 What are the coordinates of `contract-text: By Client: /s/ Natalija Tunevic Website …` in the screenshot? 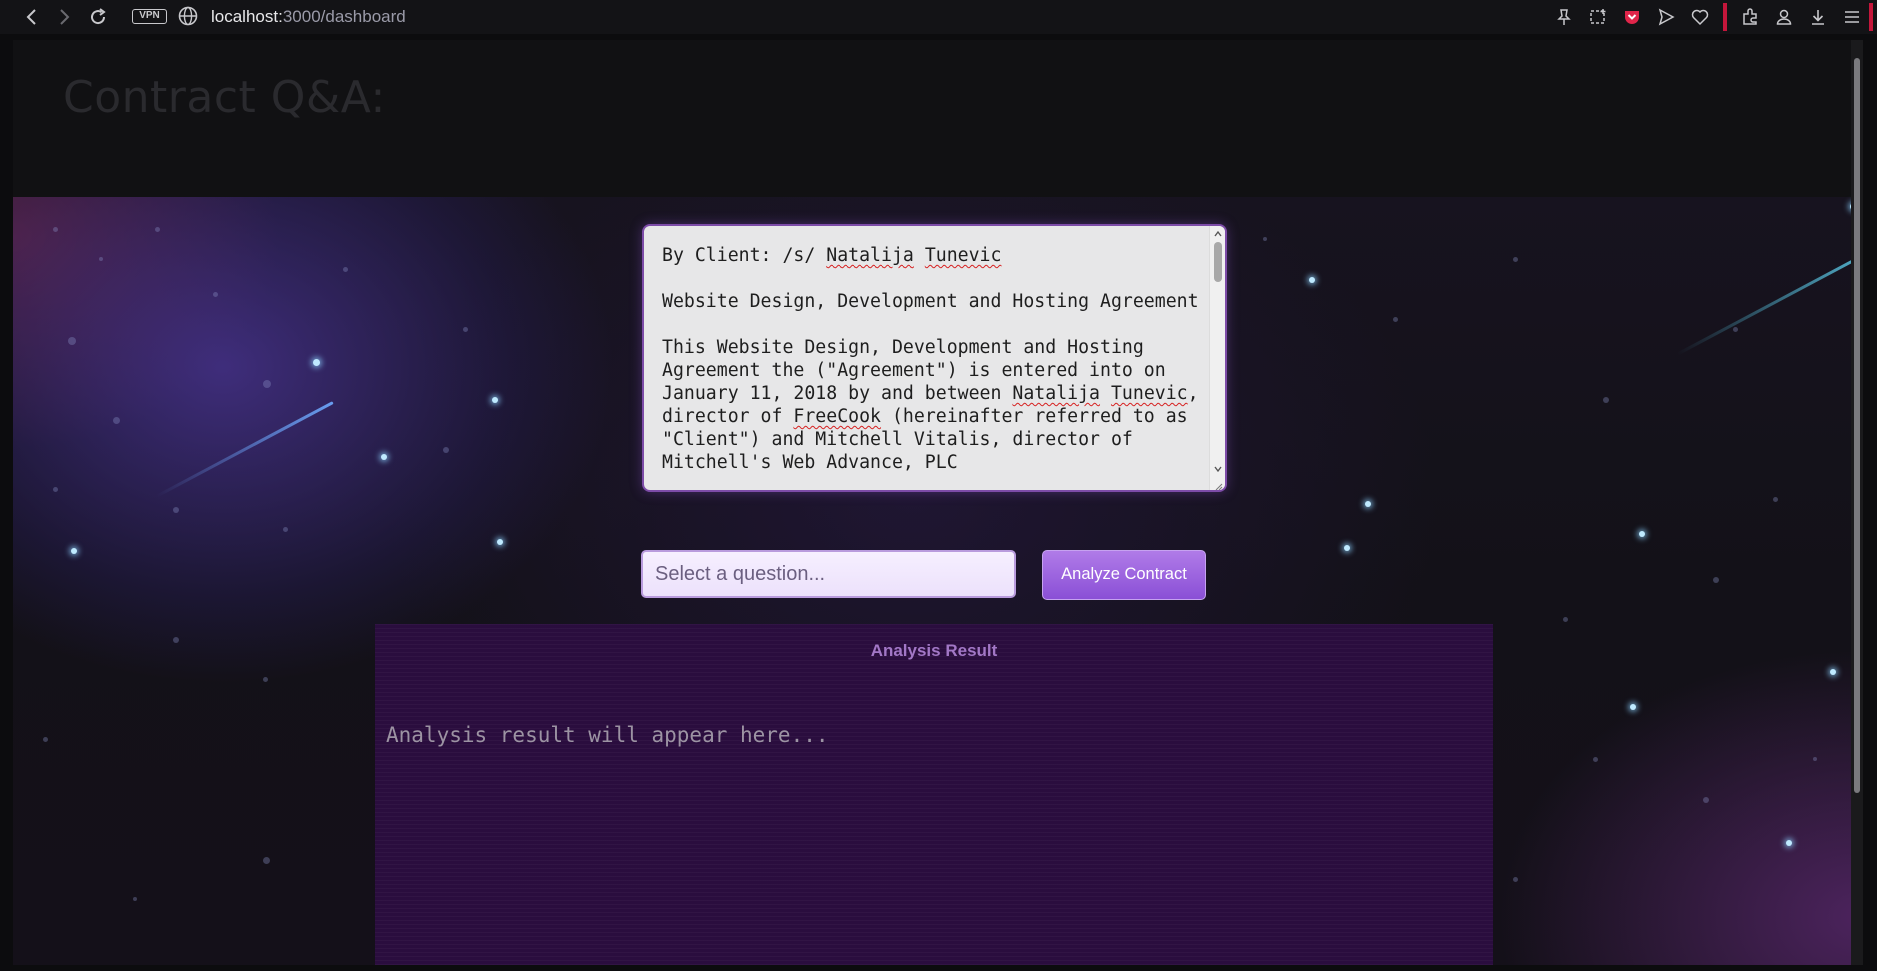 It's located at (934, 359).